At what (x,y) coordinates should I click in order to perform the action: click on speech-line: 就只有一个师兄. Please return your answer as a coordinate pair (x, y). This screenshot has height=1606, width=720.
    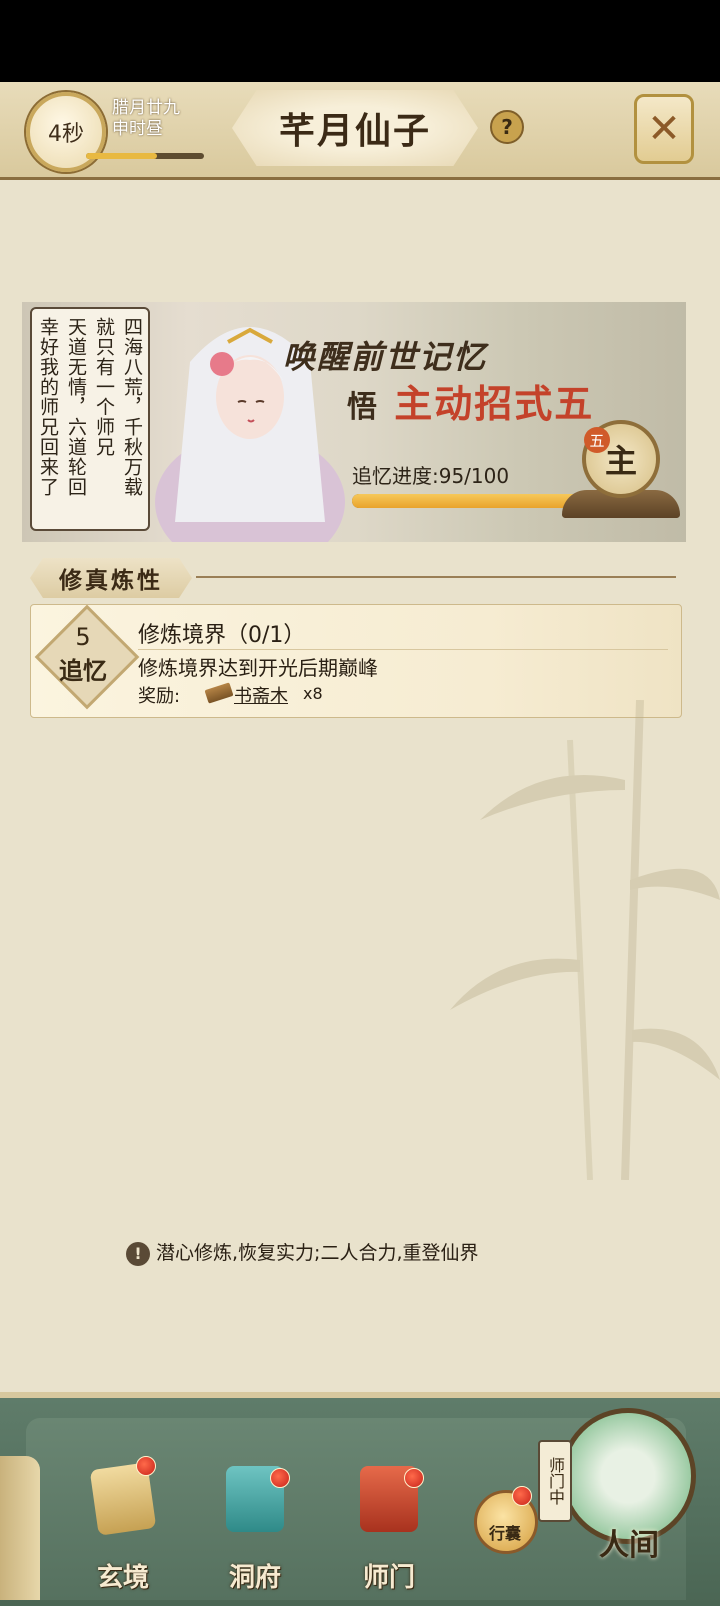
    Looking at the image, I should click on (104, 387).